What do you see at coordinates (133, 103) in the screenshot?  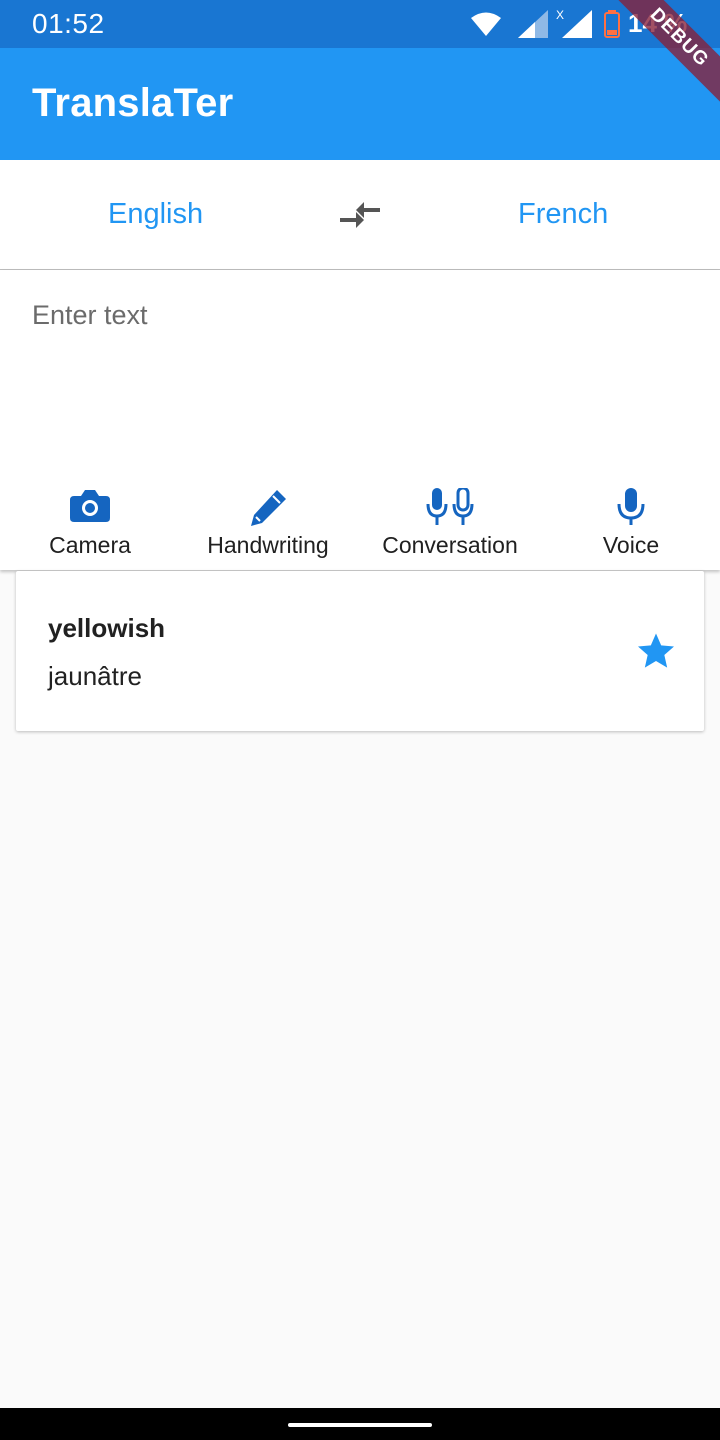 I see `app-title: TranslaTer` at bounding box center [133, 103].